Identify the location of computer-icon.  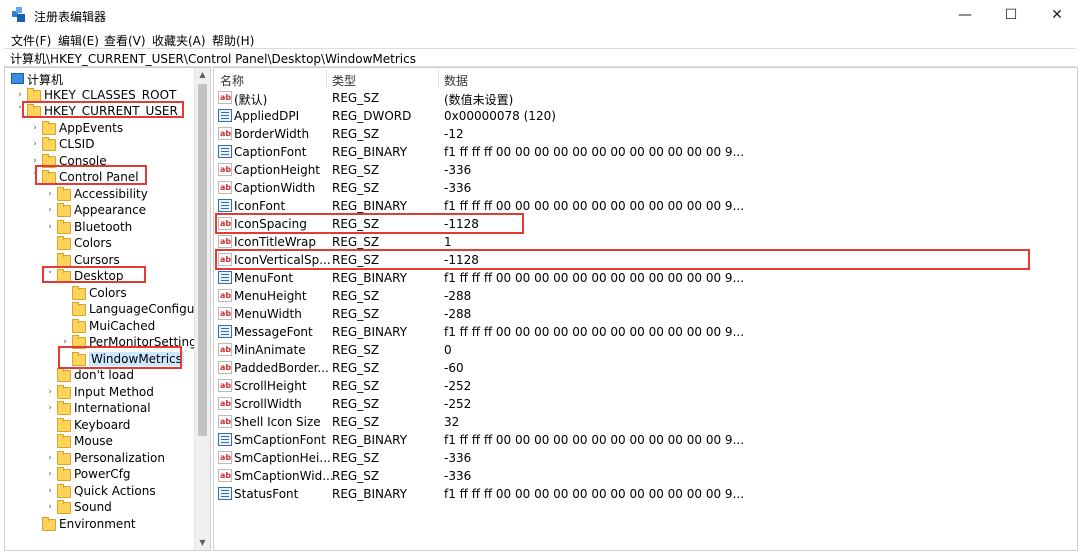
(17, 78).